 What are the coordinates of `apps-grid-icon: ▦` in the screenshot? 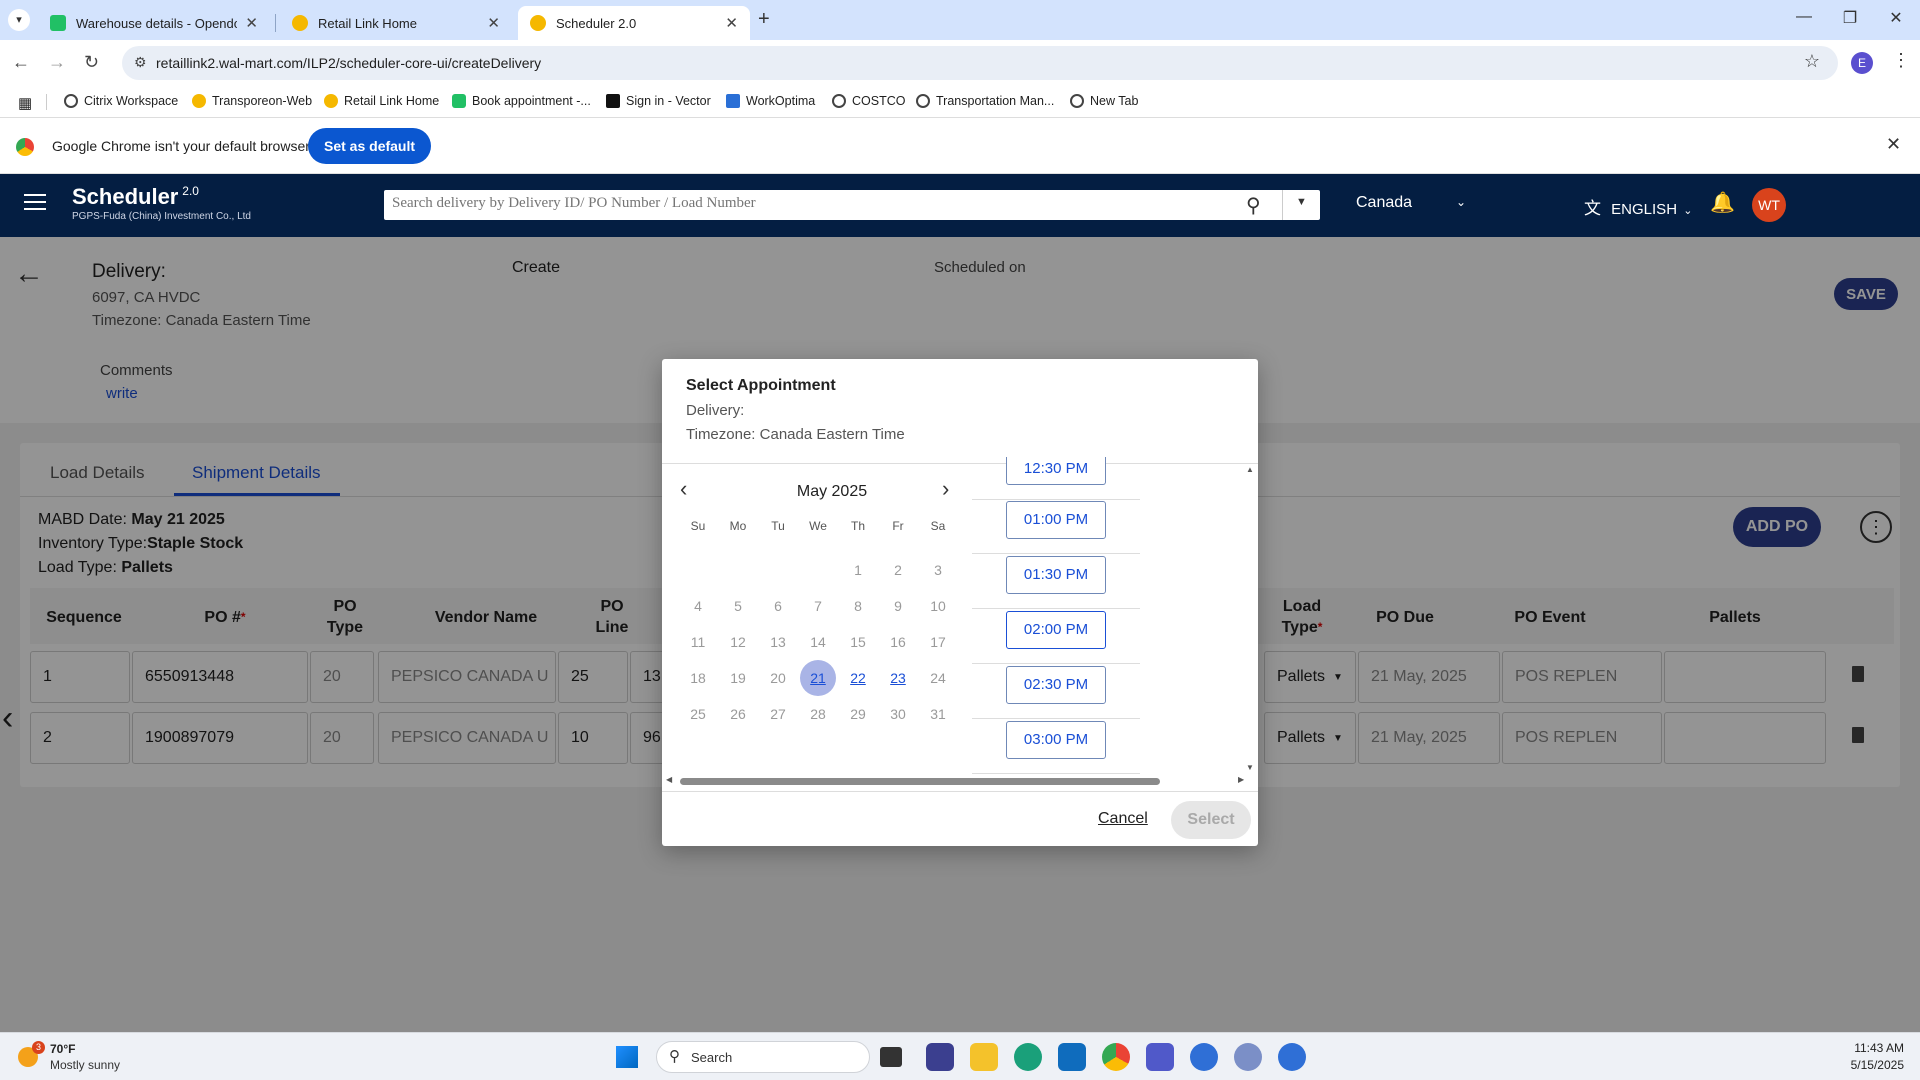 It's located at (25, 103).